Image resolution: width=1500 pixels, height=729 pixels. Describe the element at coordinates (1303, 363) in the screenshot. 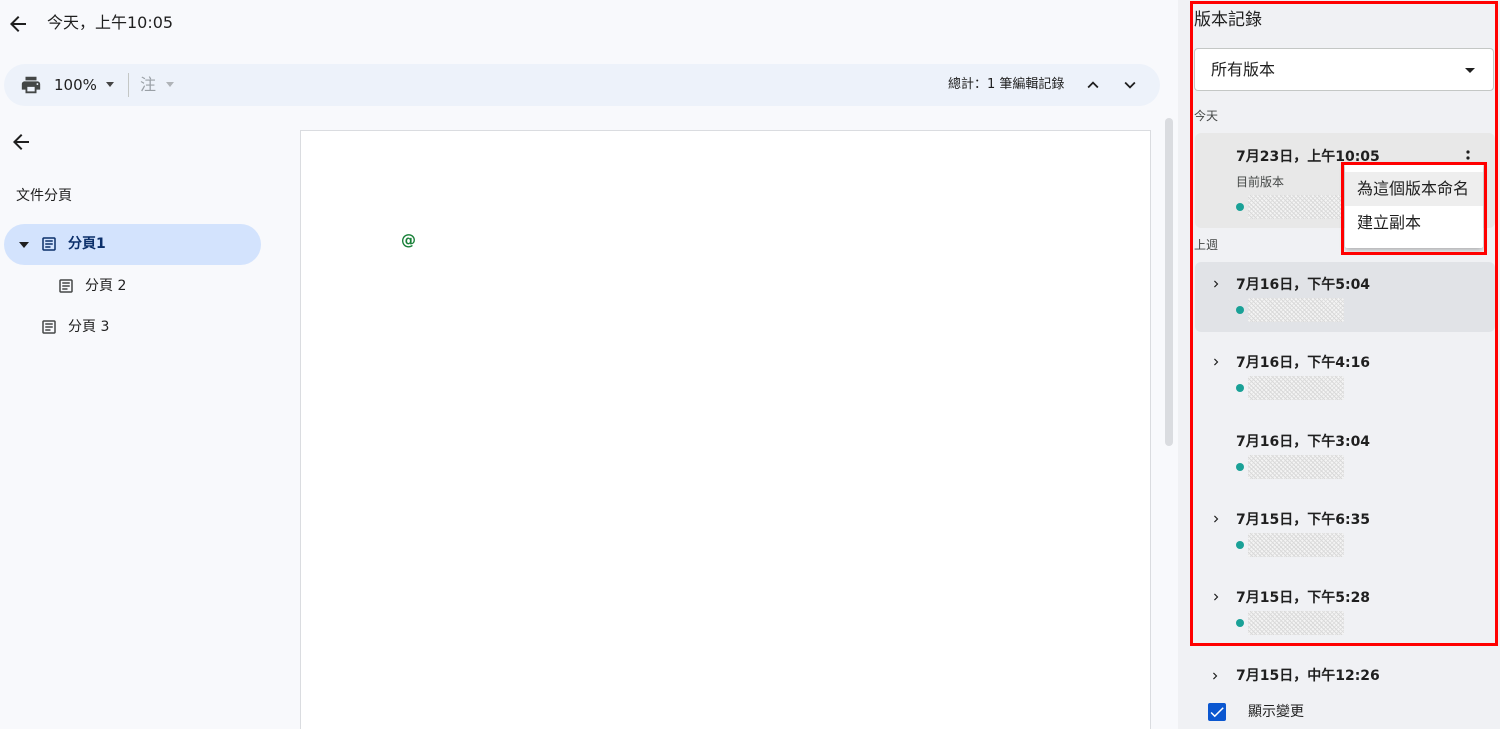

I see `version-time: 7月16日，下午4:16` at that location.